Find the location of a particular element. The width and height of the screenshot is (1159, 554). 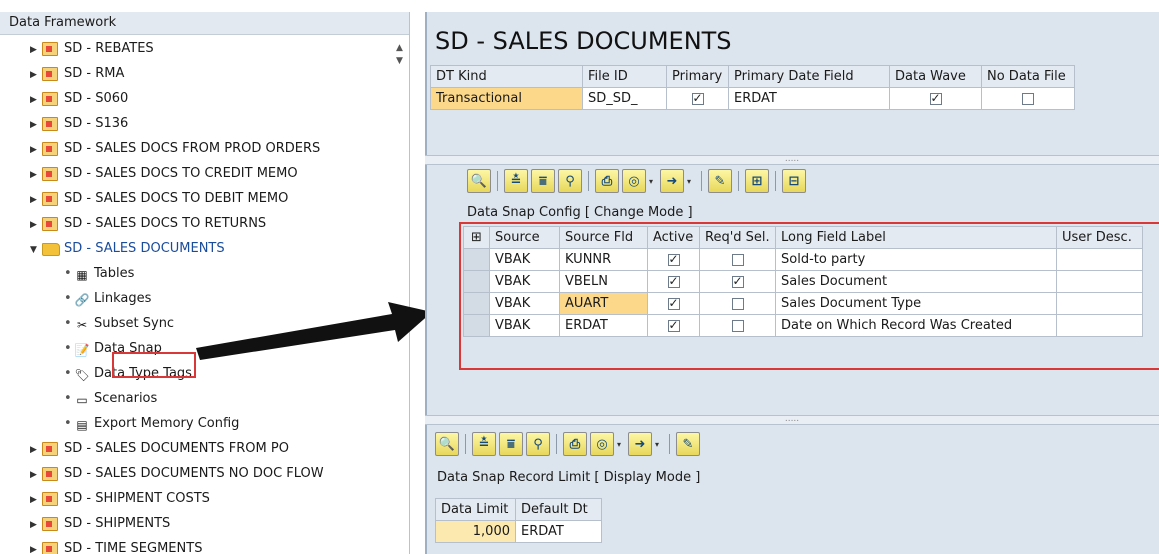

tree-scrollbar: ▲ ▼ is located at coordinates (400, 65).